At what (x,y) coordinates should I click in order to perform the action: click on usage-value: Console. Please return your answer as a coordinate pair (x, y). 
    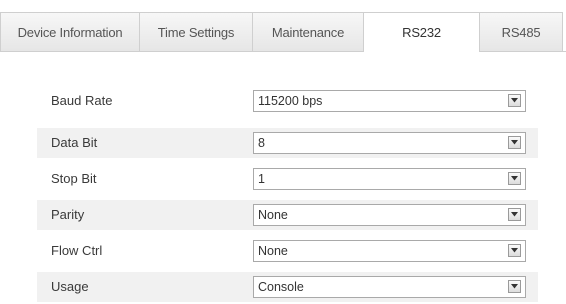
    Looking at the image, I should click on (281, 287).